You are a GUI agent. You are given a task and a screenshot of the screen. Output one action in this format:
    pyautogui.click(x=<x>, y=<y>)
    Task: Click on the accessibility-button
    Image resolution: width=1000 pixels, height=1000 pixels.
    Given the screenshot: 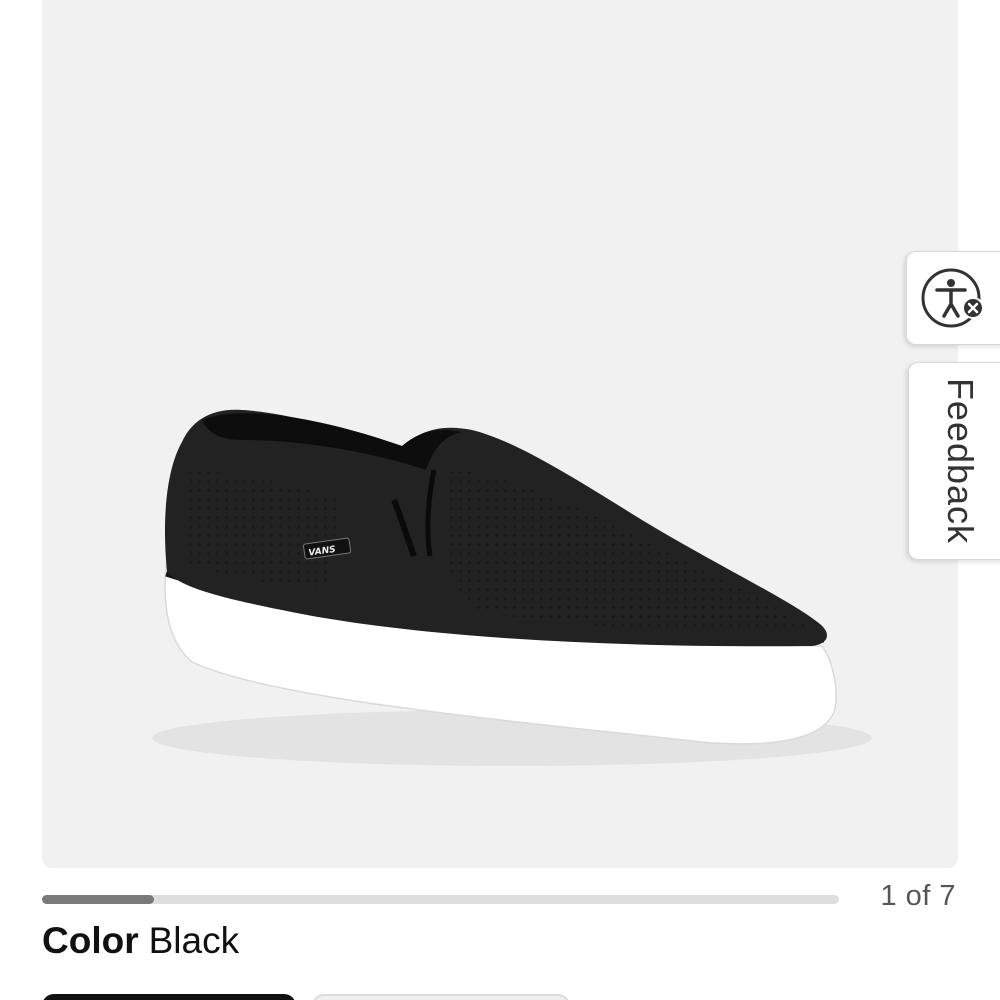 What is the action you would take?
    pyautogui.click(x=953, y=298)
    